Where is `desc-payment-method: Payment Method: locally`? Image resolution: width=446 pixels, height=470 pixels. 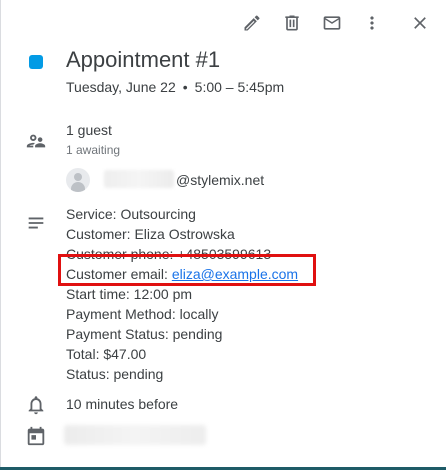 desc-payment-method: Payment Method: locally is located at coordinates (142, 314).